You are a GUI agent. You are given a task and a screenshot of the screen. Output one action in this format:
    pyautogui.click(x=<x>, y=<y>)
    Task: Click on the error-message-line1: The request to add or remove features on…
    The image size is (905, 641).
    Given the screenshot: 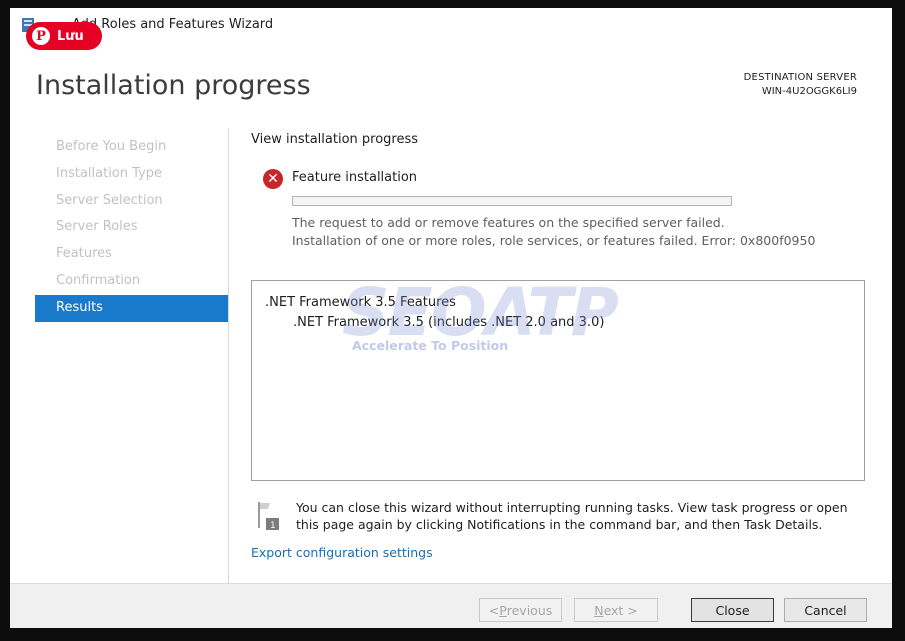 What is the action you would take?
    pyautogui.click(x=508, y=222)
    